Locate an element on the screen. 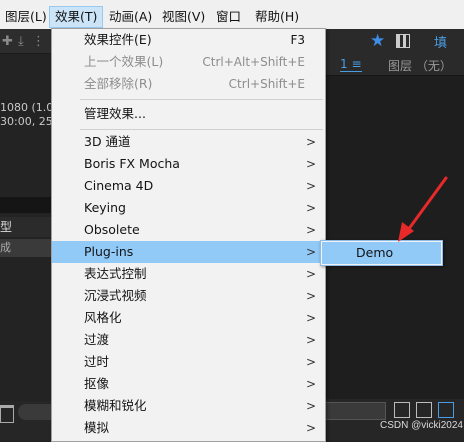  menu-bar: 图层(L) 效果(T) 动画(A) 视图(V) 窗口 帮助(H) is located at coordinates (232, 14).